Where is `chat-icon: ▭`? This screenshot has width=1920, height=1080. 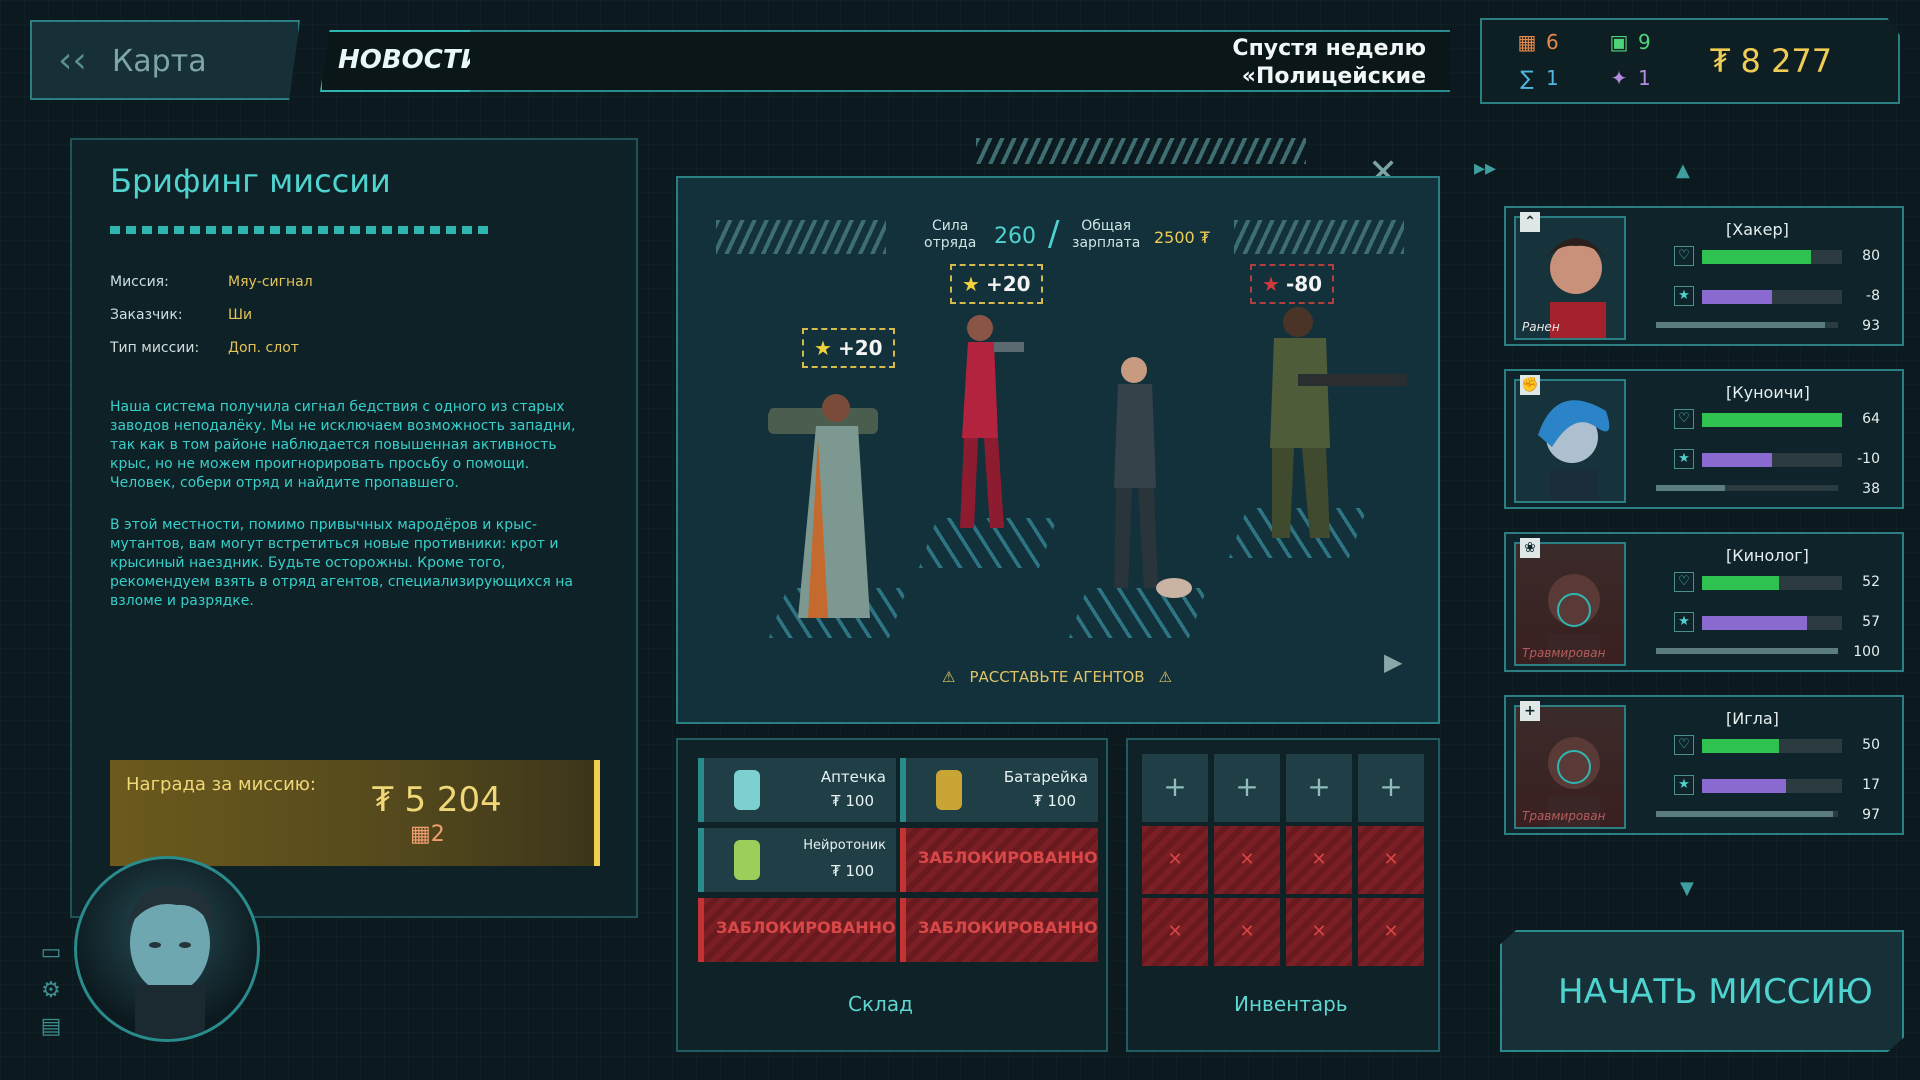 chat-icon: ▭ is located at coordinates (51, 953).